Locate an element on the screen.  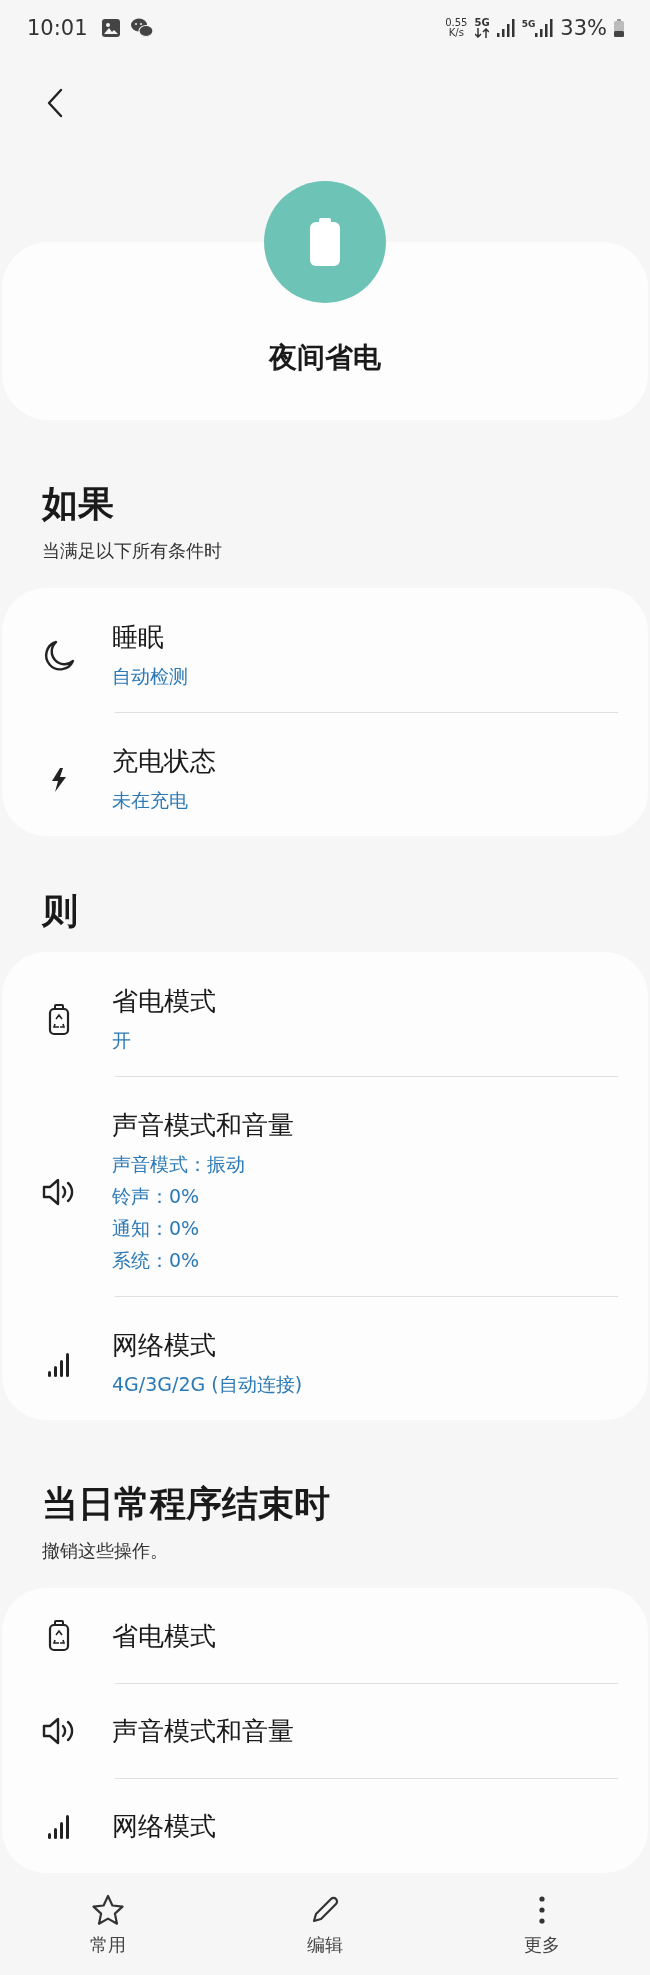
setting-value: 自动检测 is located at coordinates (150, 676).